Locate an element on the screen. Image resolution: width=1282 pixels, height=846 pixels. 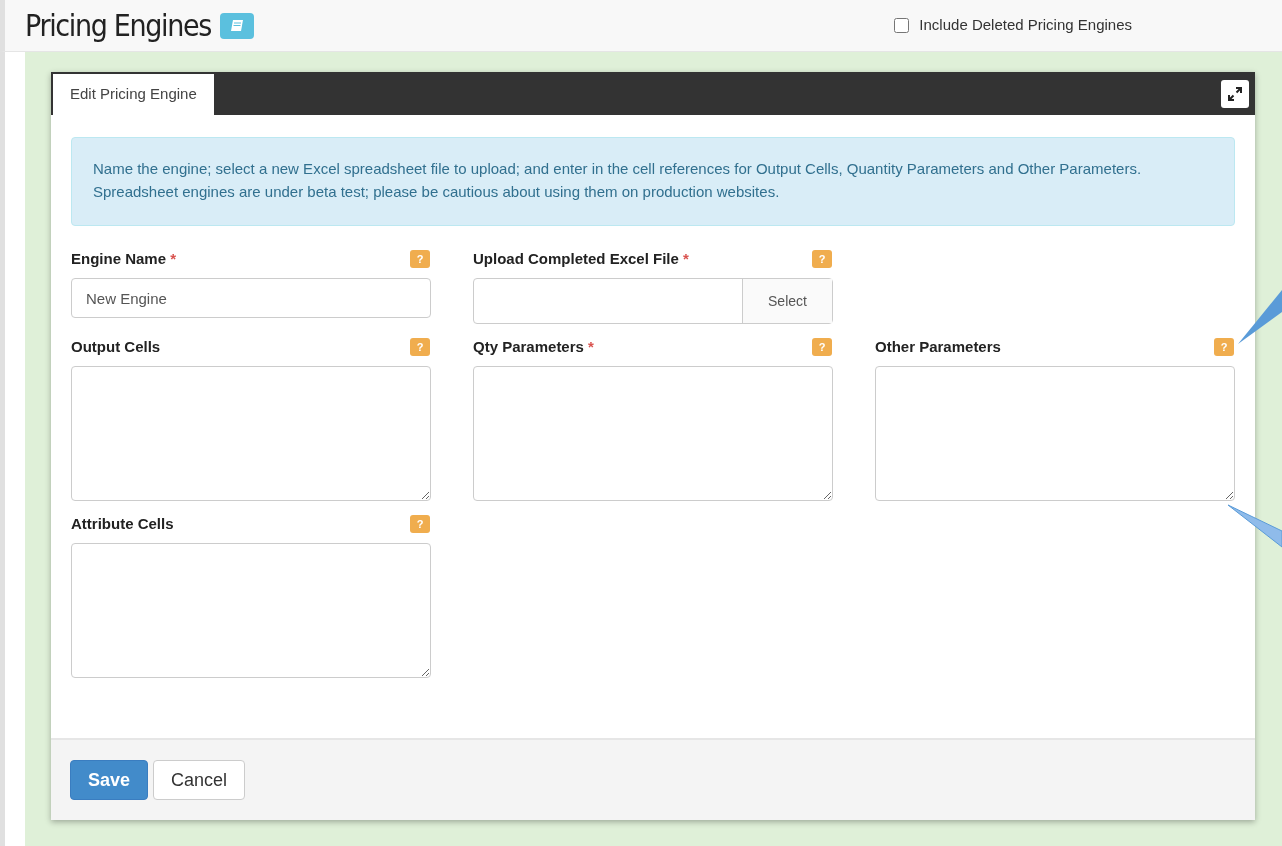
field-label: Attribute Cells is located at coordinates (122, 523).